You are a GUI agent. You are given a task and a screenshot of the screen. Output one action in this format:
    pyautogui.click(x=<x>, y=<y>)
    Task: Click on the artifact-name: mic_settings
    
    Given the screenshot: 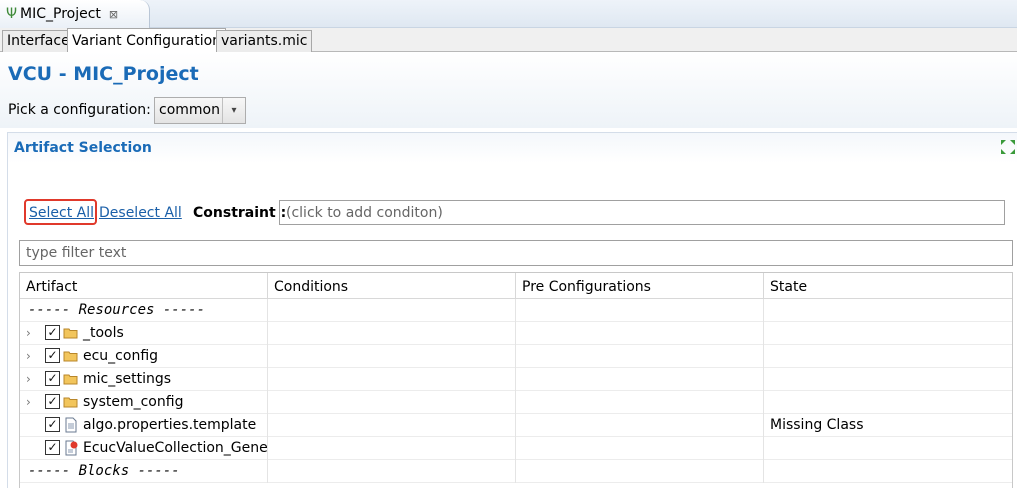 What is the action you would take?
    pyautogui.click(x=127, y=379)
    